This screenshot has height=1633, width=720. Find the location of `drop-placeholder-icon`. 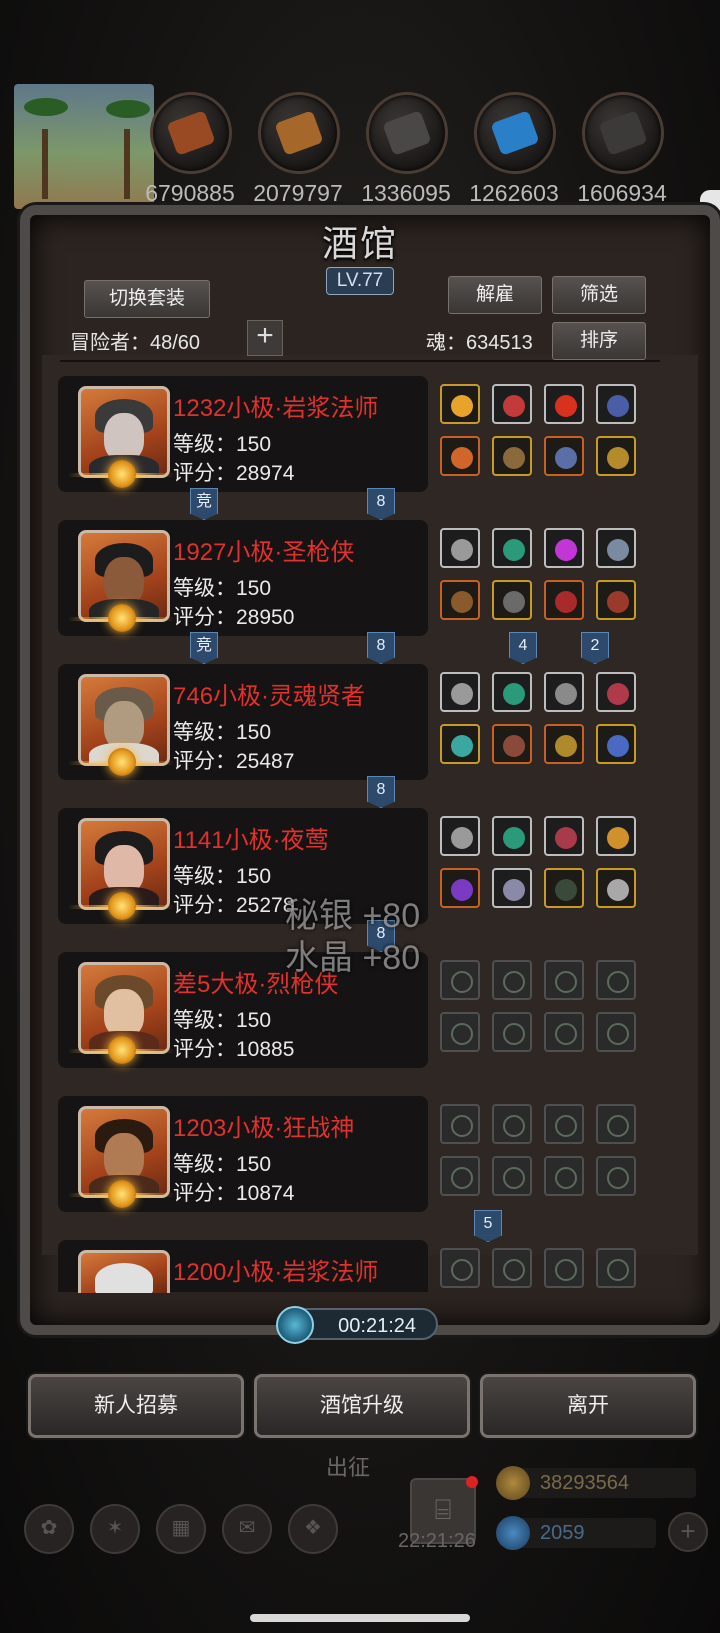

drop-placeholder-icon is located at coordinates (514, 1126).